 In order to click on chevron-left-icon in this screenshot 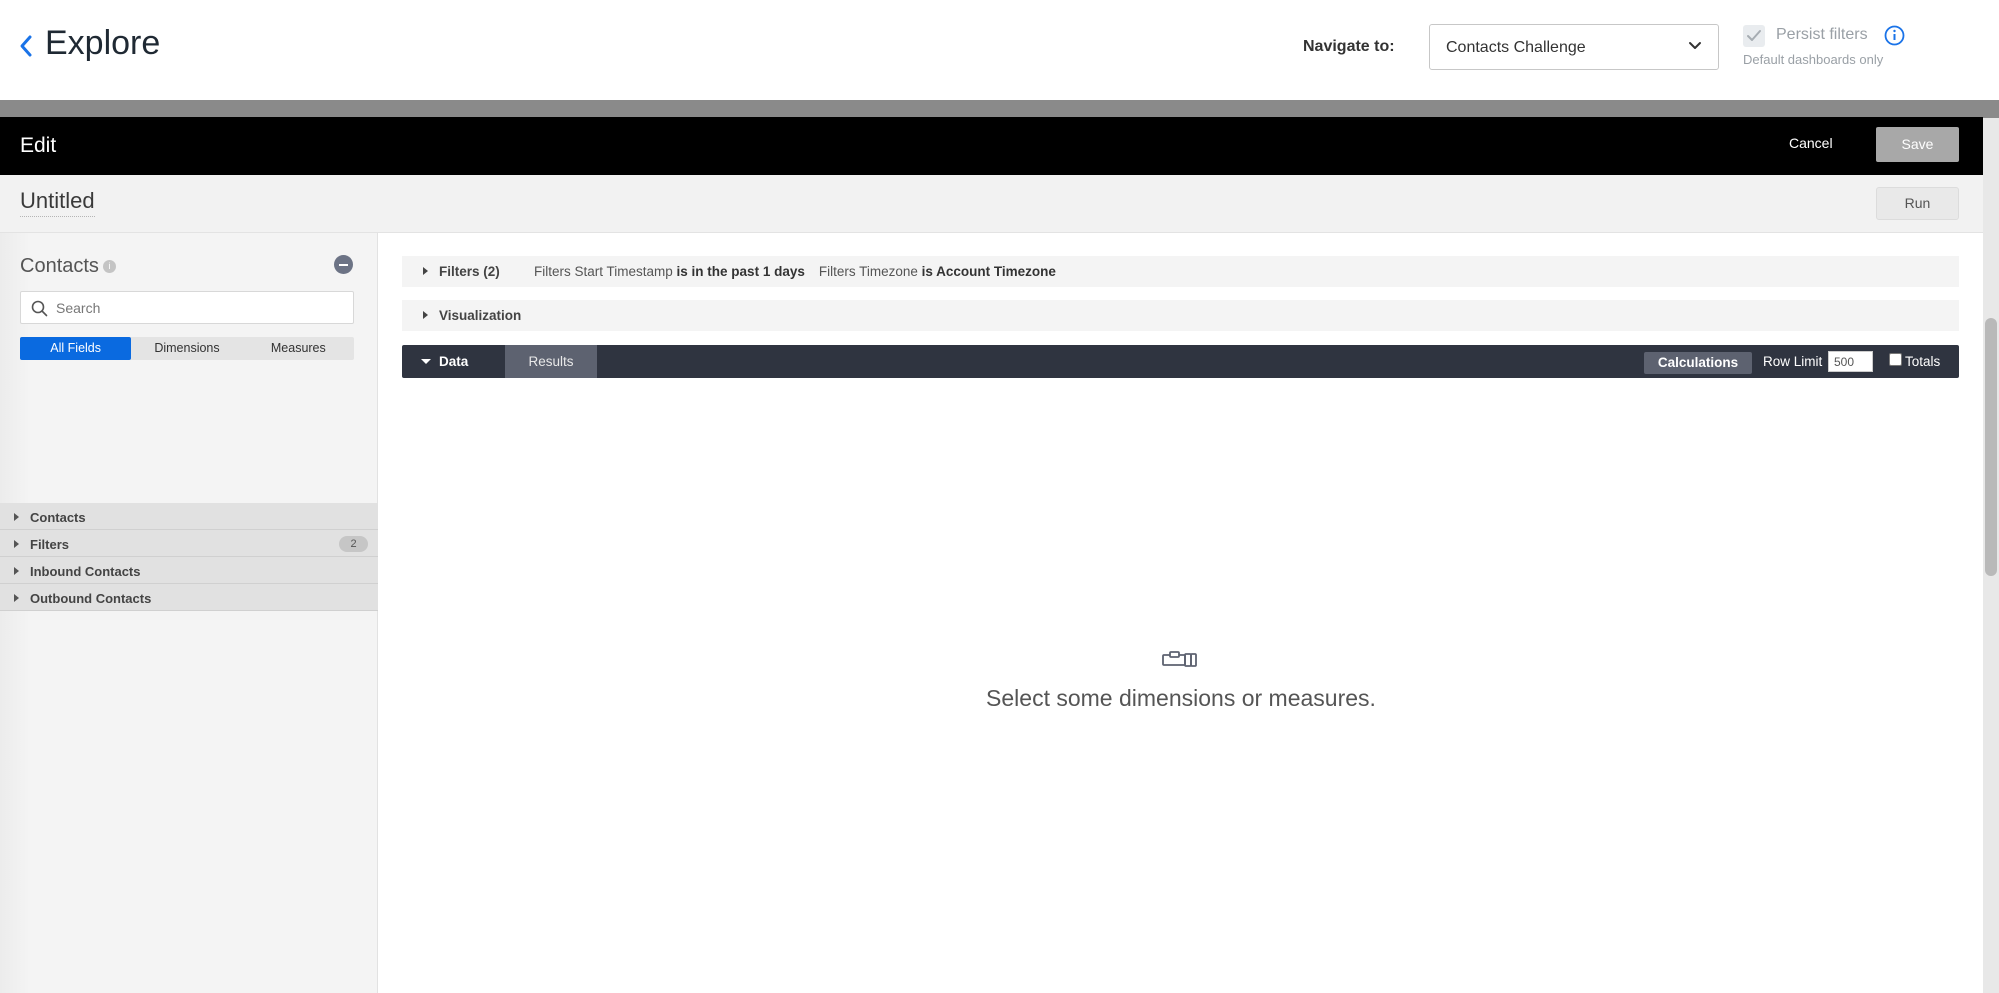, I will do `click(26, 46)`.